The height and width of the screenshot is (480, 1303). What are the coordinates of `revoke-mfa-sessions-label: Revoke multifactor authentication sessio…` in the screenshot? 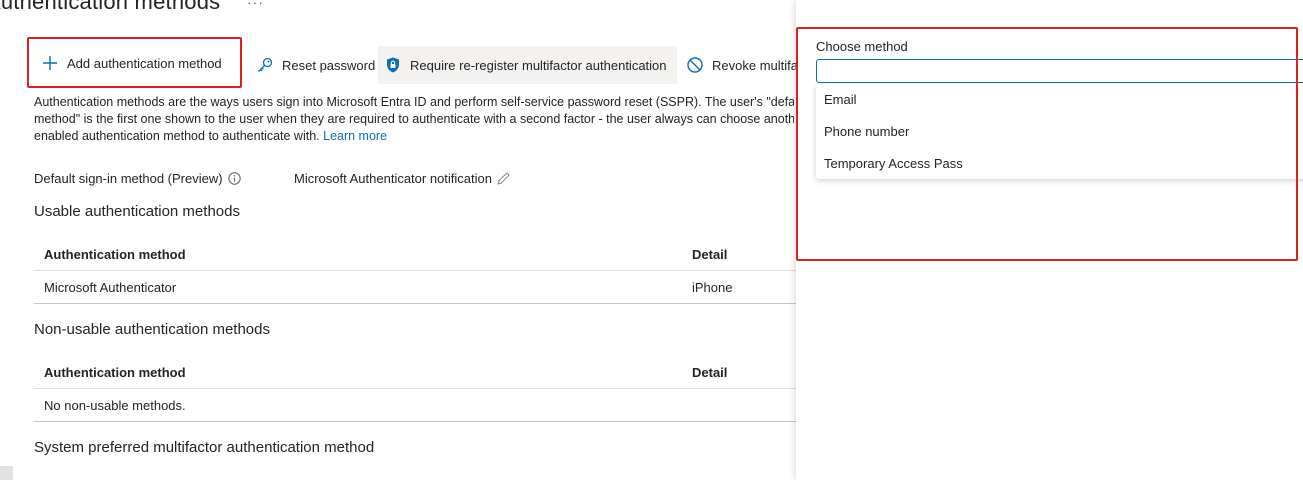 It's located at (754, 65).